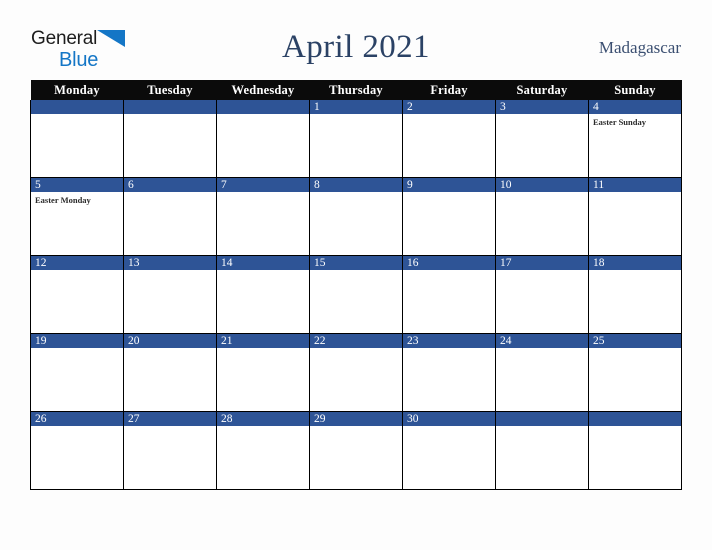 The height and width of the screenshot is (550, 712). I want to click on calendar-day-cell: 22, so click(356, 372).